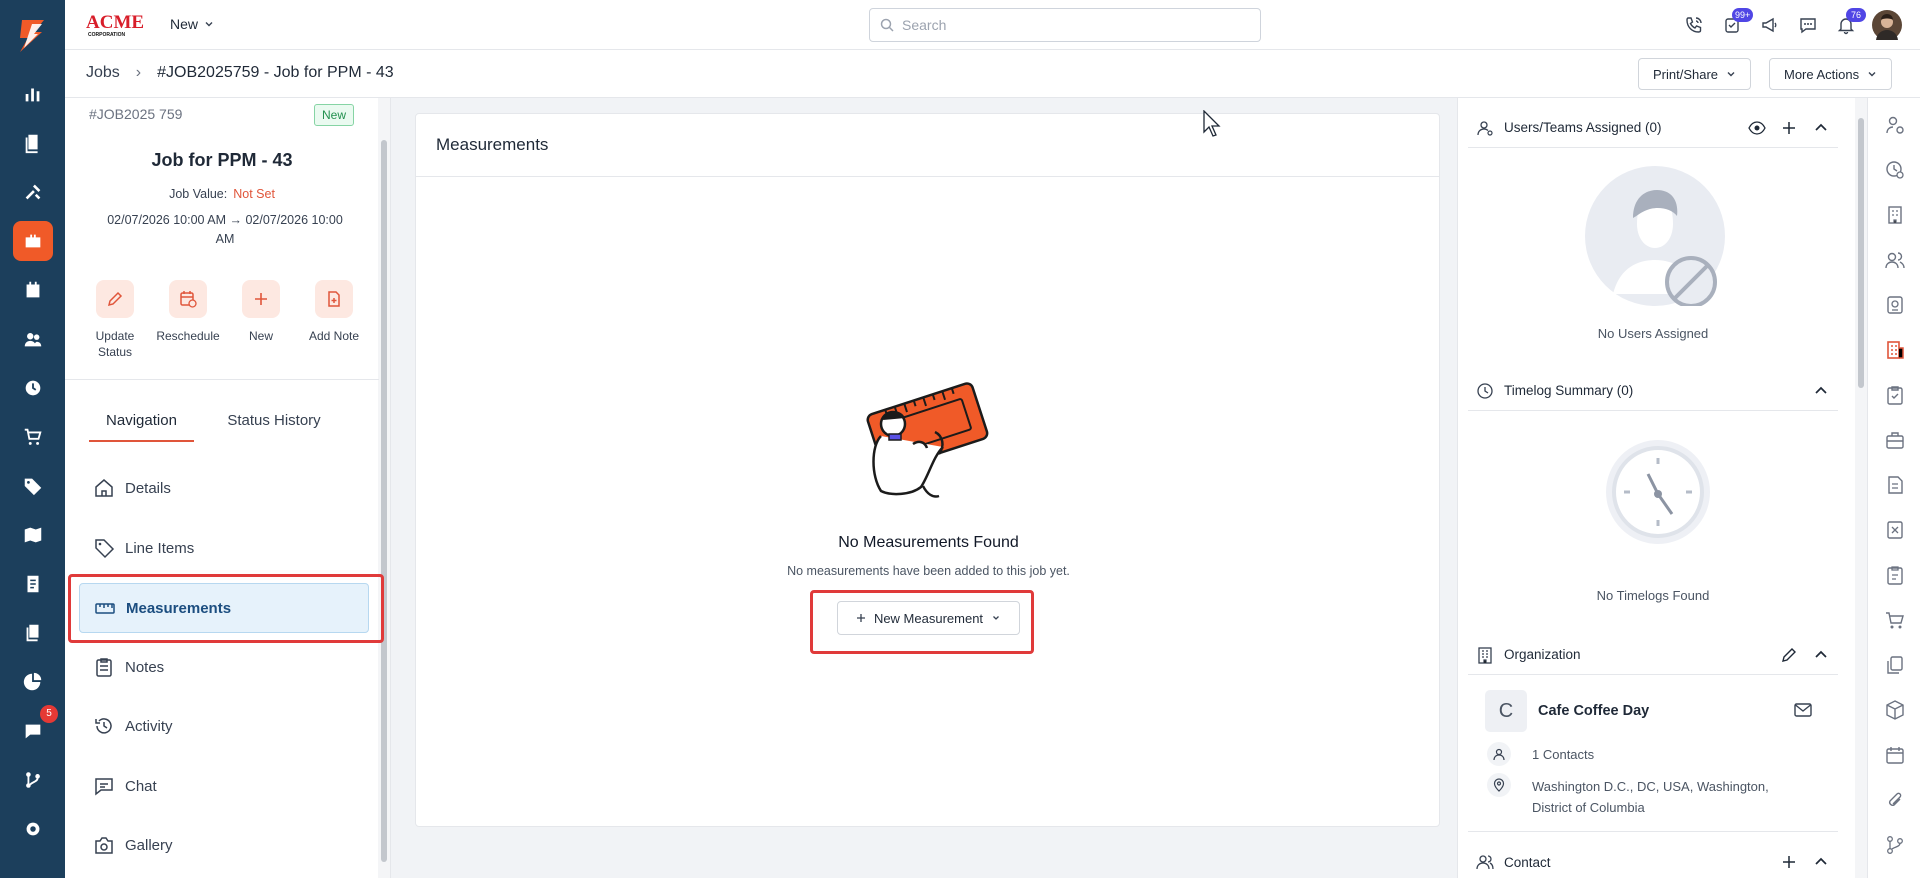  What do you see at coordinates (1737, 24) in the screenshot?
I see `tasks-icon: 99+` at bounding box center [1737, 24].